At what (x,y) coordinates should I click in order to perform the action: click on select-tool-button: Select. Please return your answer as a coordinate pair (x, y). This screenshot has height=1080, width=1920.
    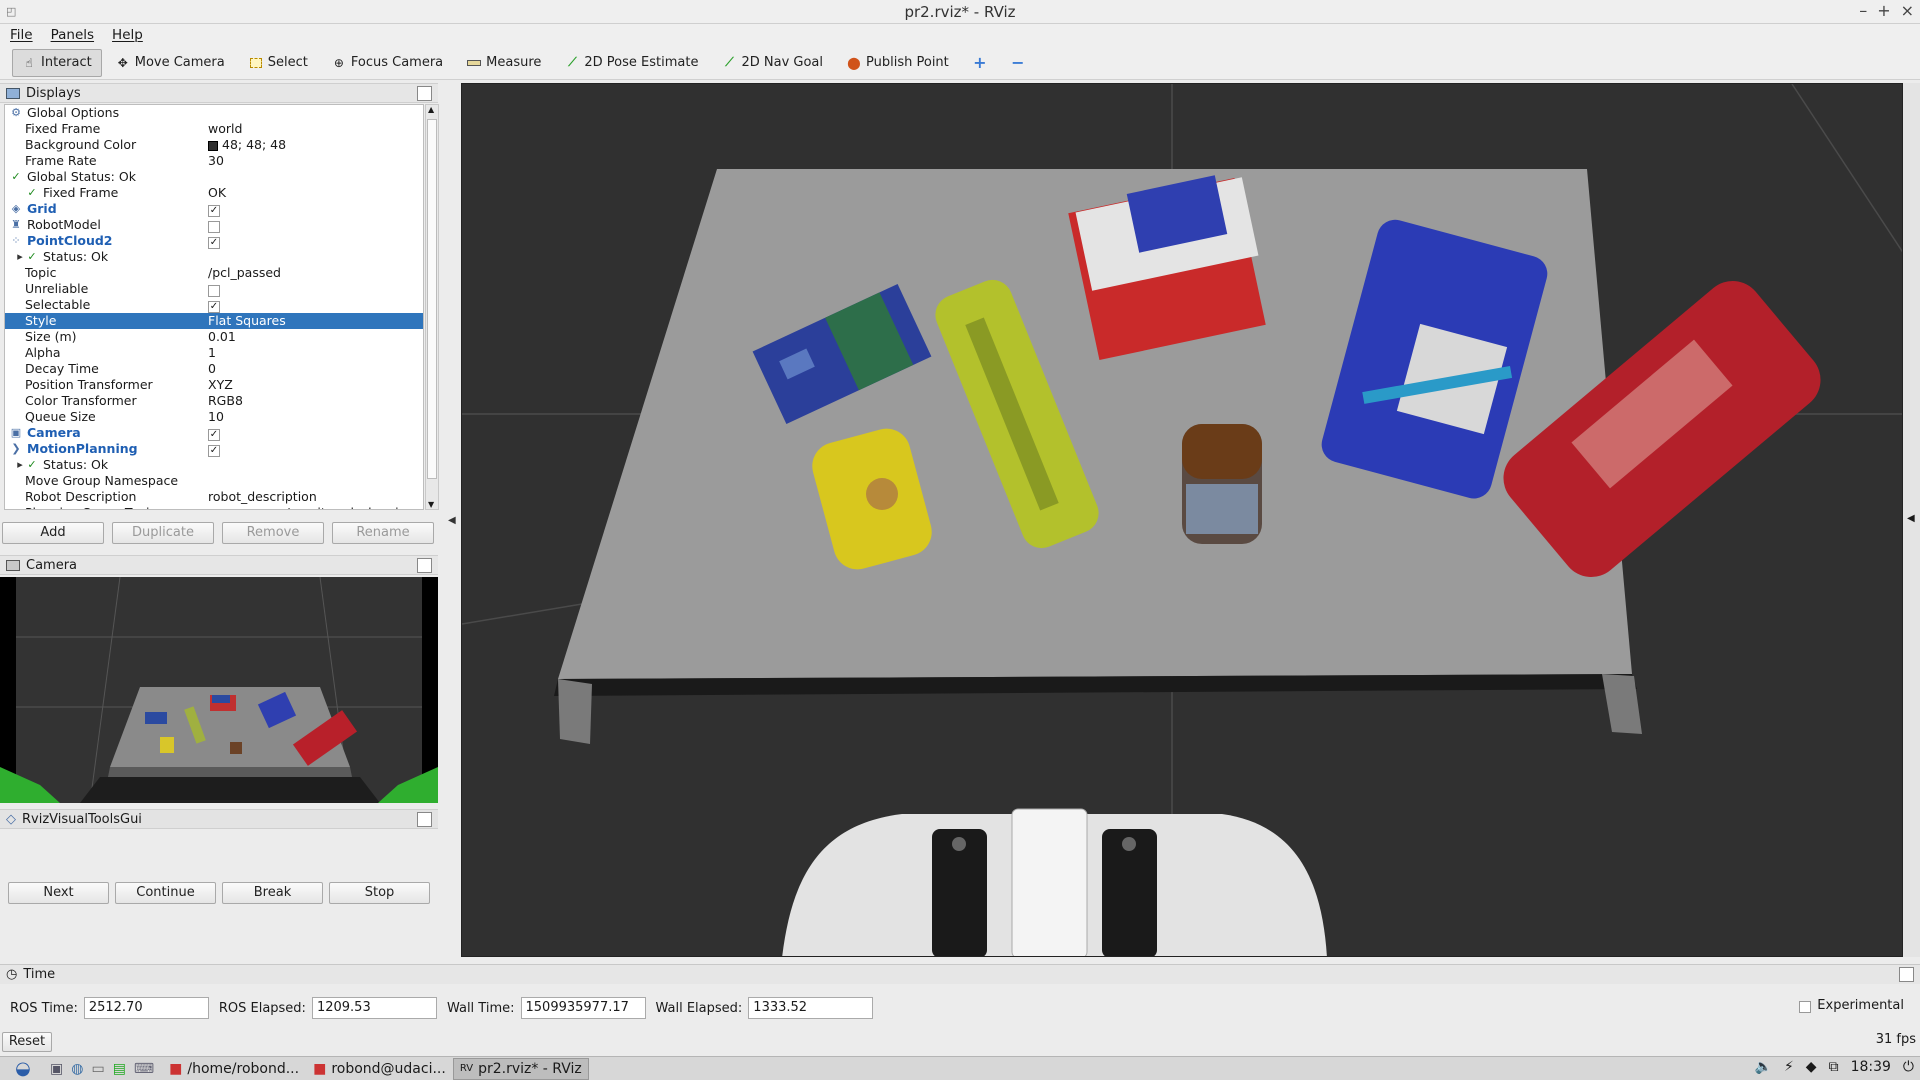
    Looking at the image, I should click on (278, 63).